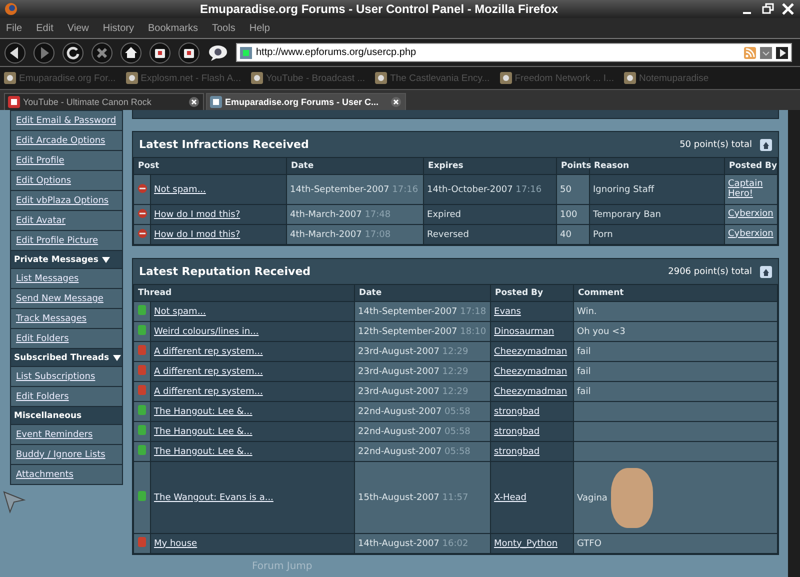  Describe the element at coordinates (78, 28) in the screenshot. I see `menu-item: View` at that location.